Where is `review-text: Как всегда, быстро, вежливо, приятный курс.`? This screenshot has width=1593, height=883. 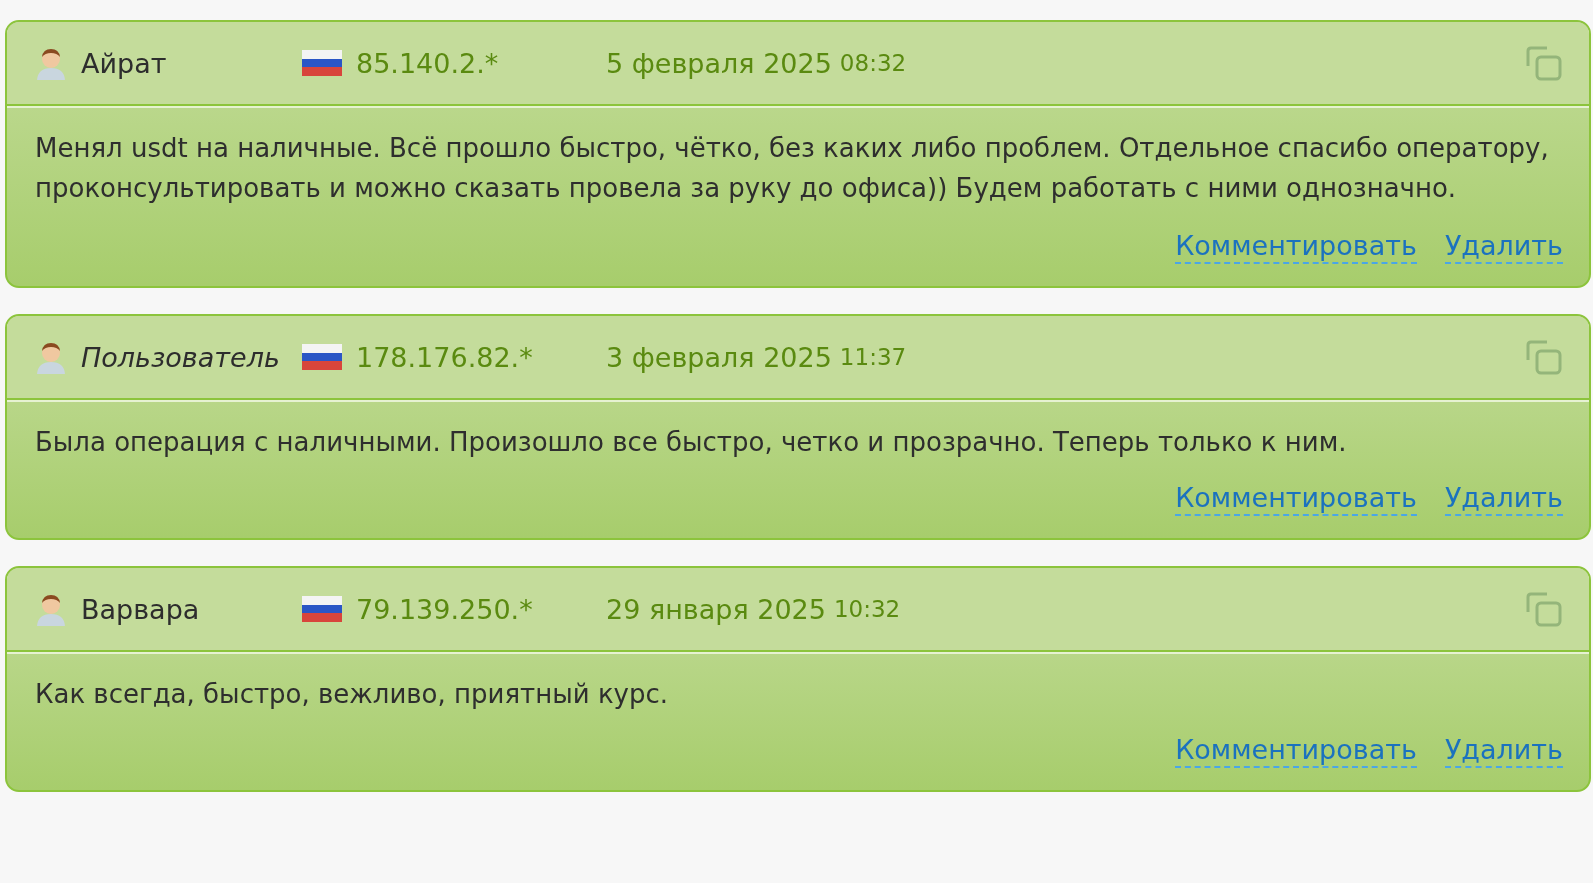
review-text: Как всегда, быстро, вежливо, приятный курс. is located at coordinates (352, 694).